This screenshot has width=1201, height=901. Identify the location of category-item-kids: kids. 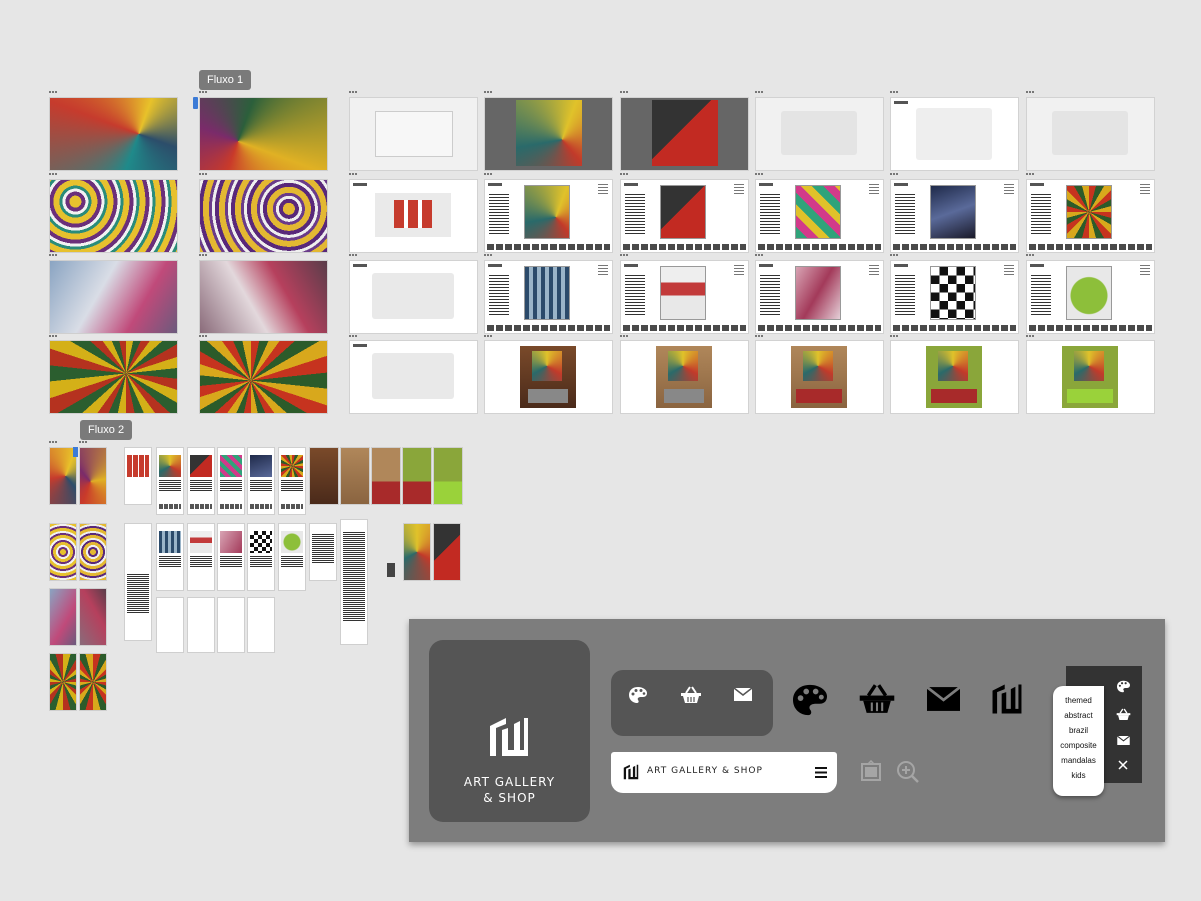
(1078, 775).